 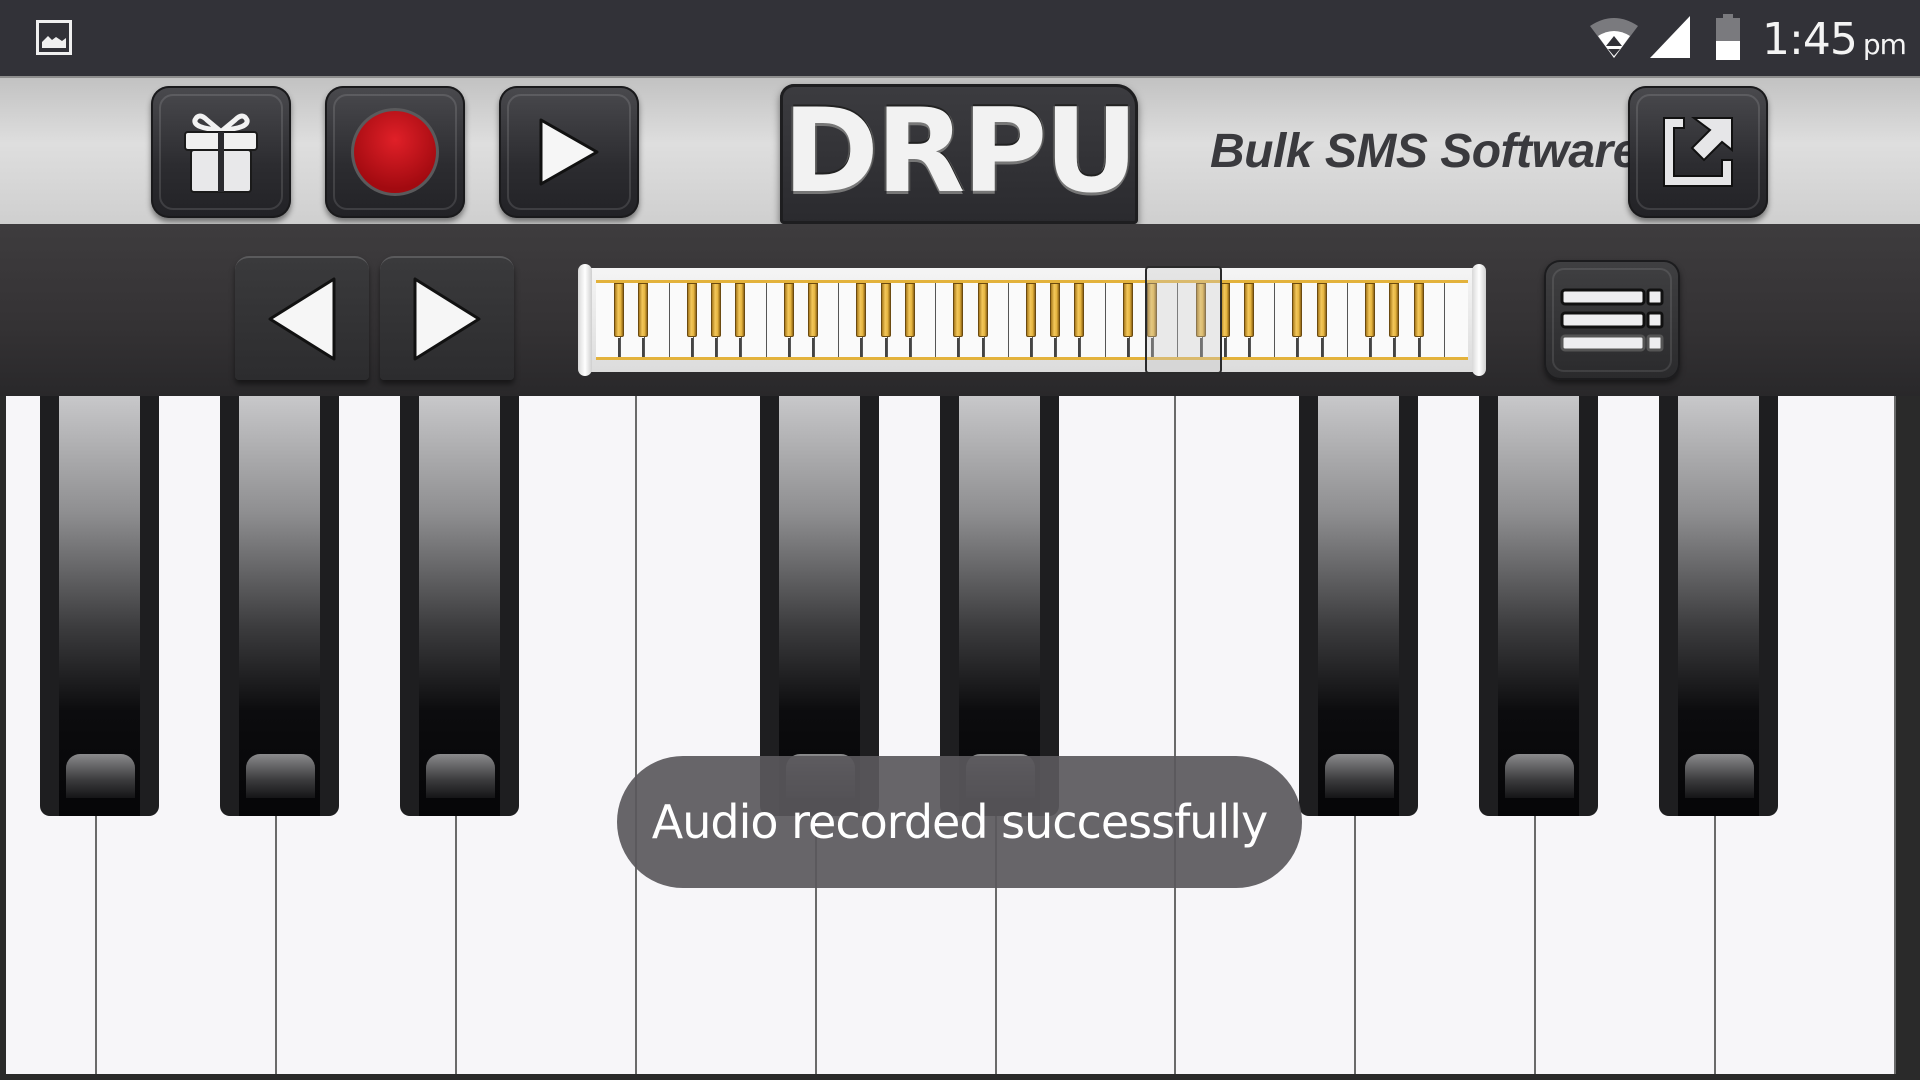 I want to click on clock-time: 1:45, so click(x=1810, y=39).